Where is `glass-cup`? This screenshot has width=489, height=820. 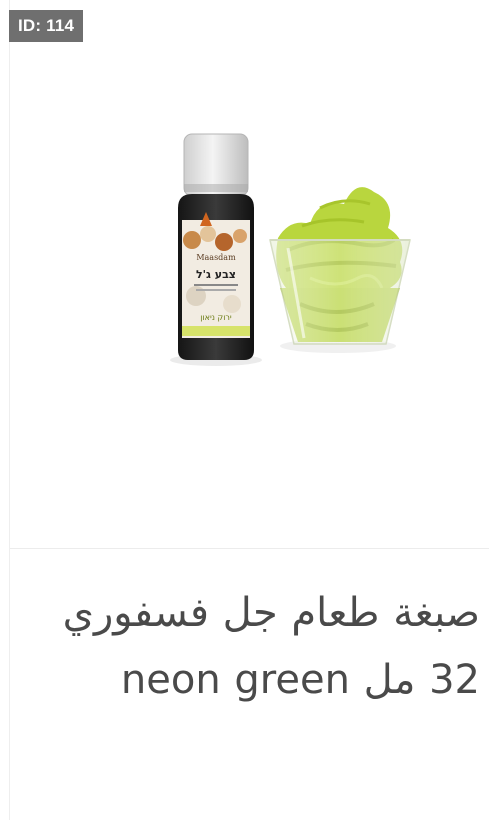 glass-cup is located at coordinates (340, 292).